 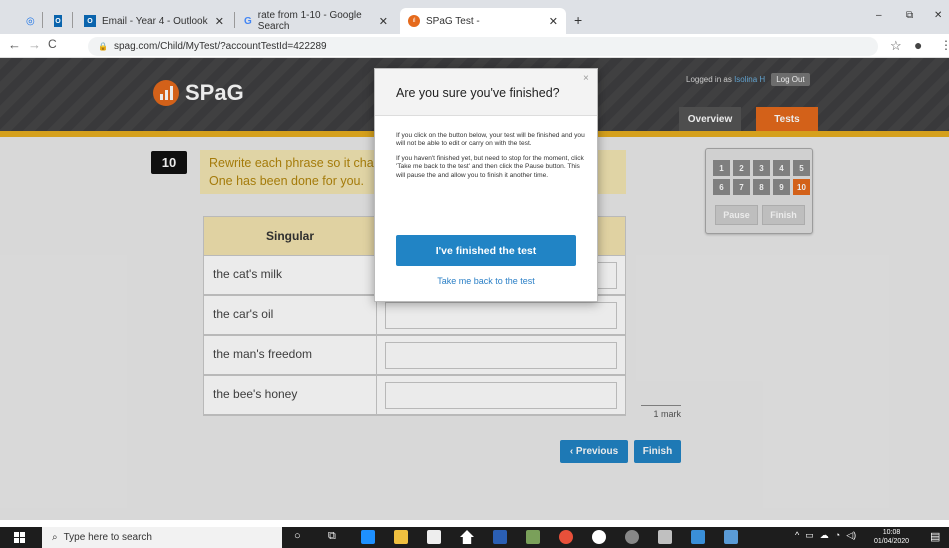 What do you see at coordinates (401, 537) in the screenshot?
I see `file-explorer-icon` at bounding box center [401, 537].